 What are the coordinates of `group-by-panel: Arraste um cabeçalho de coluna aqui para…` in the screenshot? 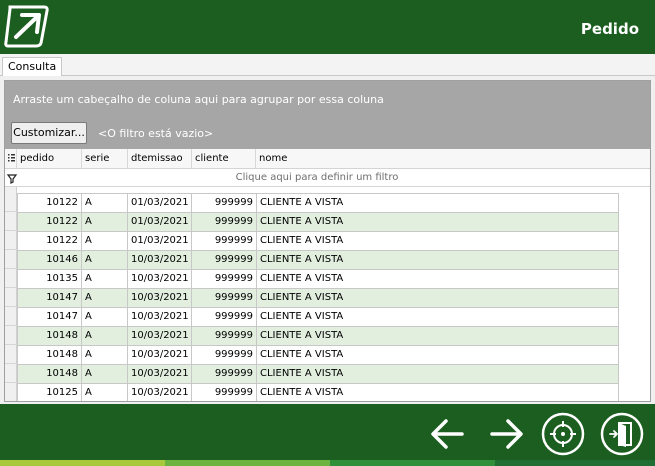 It's located at (327, 115).